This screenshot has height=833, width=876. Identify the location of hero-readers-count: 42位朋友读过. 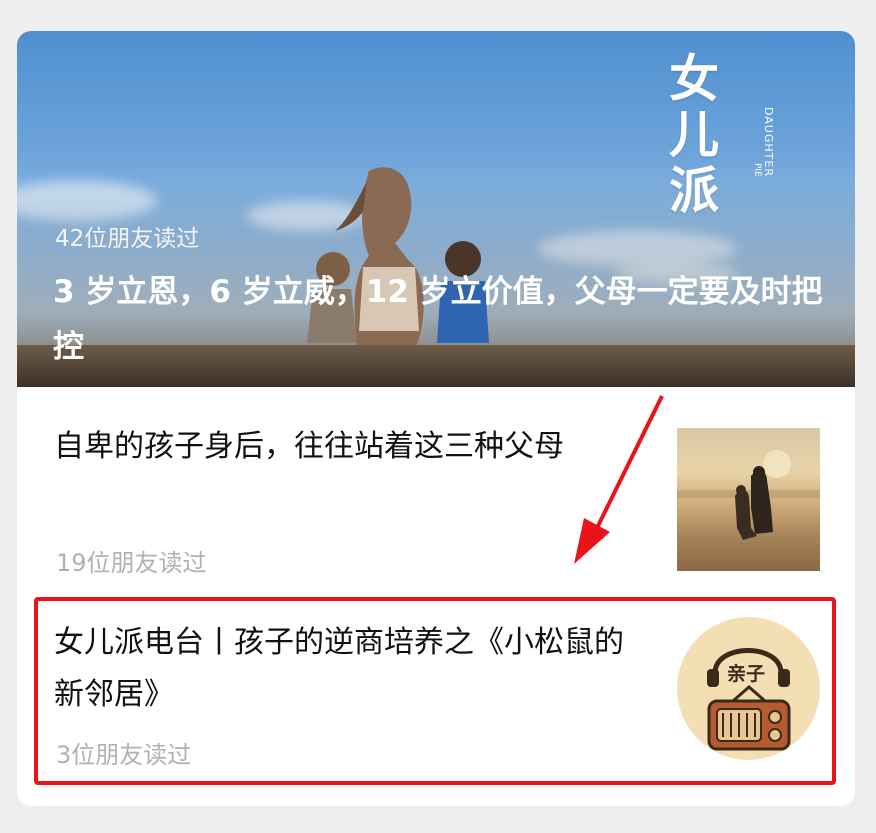
(127, 239).